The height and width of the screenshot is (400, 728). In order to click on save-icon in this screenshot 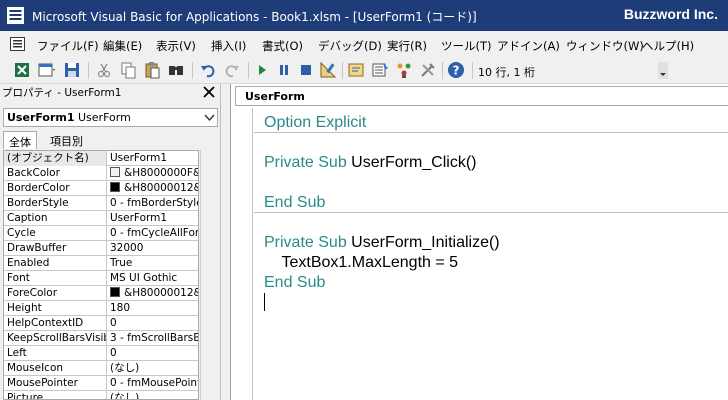, I will do `click(72, 70)`.